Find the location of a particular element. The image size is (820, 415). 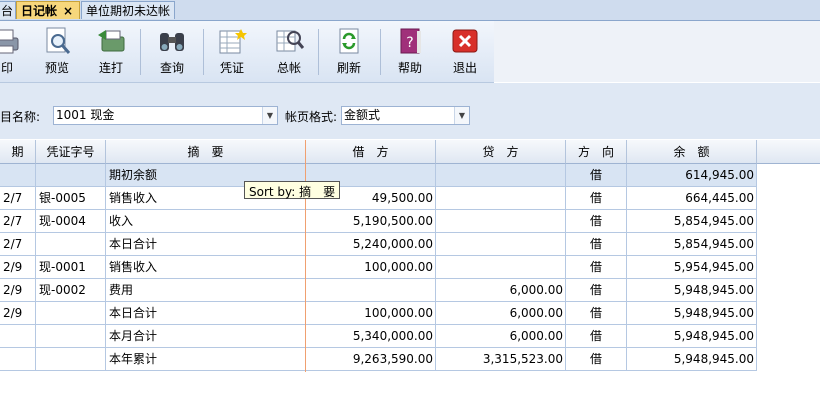

sort-tooltip: Sort by: 摘 要 is located at coordinates (292, 190).